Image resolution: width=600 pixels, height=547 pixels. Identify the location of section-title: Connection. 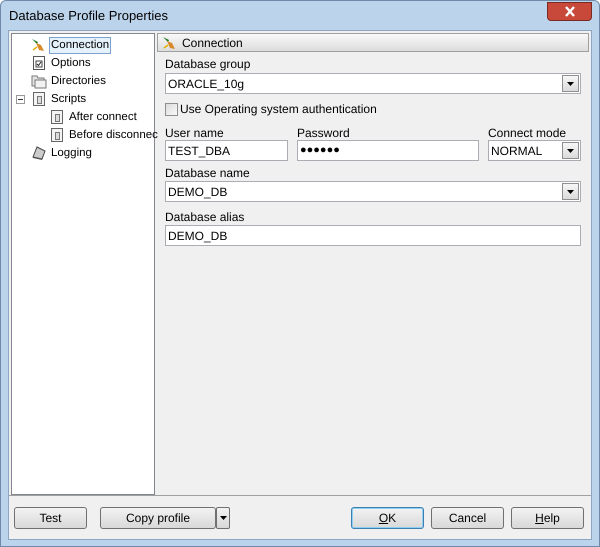
(212, 43).